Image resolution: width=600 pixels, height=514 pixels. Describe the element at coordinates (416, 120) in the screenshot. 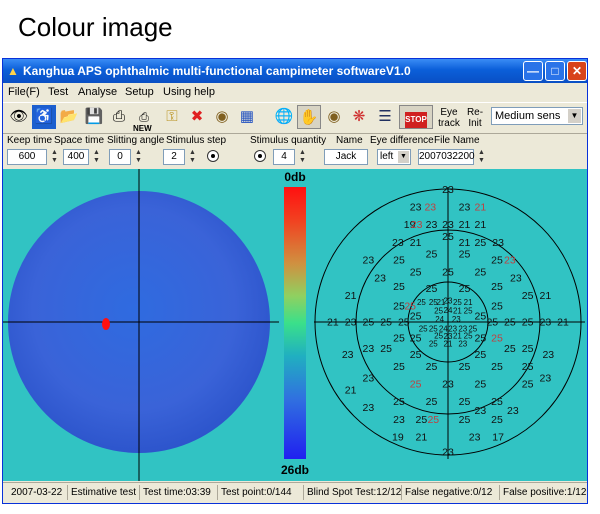

I see `stop-label: STOP` at that location.